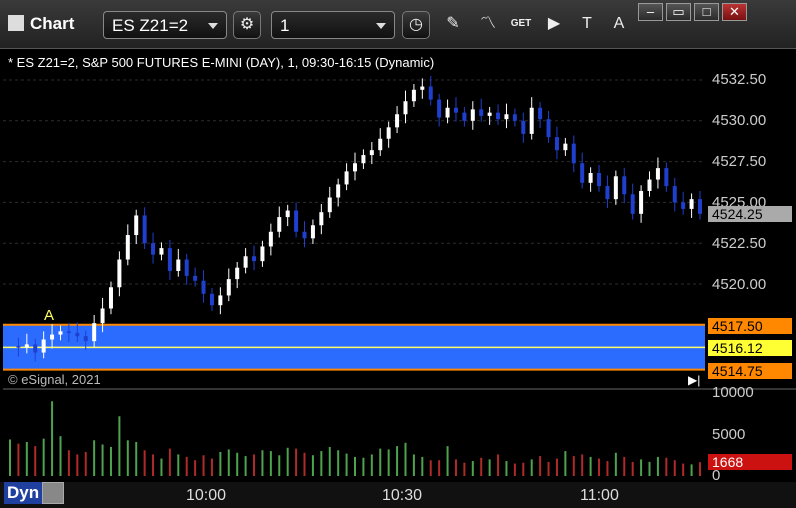 The width and height of the screenshot is (796, 508). Describe the element at coordinates (678, 12) in the screenshot. I see `restore-icon: ▭` at that location.